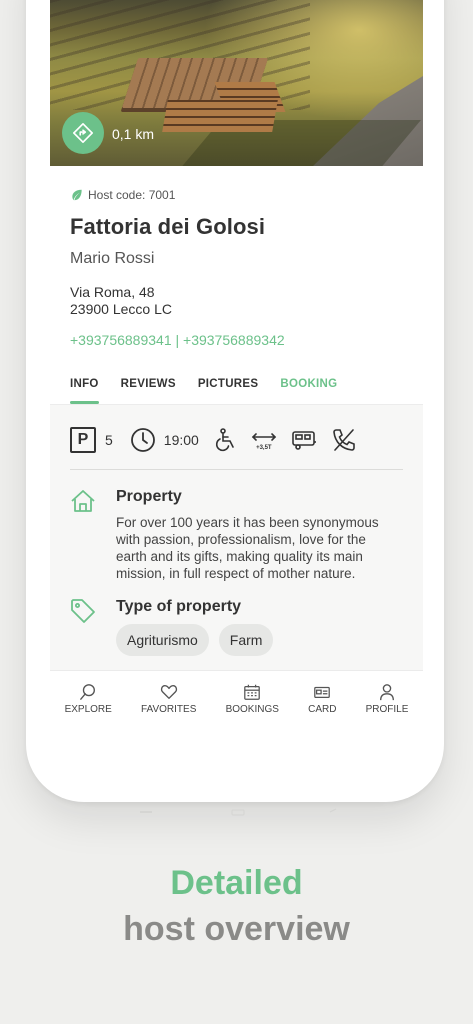  Describe the element at coordinates (142, 440) in the screenshot. I see `clock-icon` at that location.